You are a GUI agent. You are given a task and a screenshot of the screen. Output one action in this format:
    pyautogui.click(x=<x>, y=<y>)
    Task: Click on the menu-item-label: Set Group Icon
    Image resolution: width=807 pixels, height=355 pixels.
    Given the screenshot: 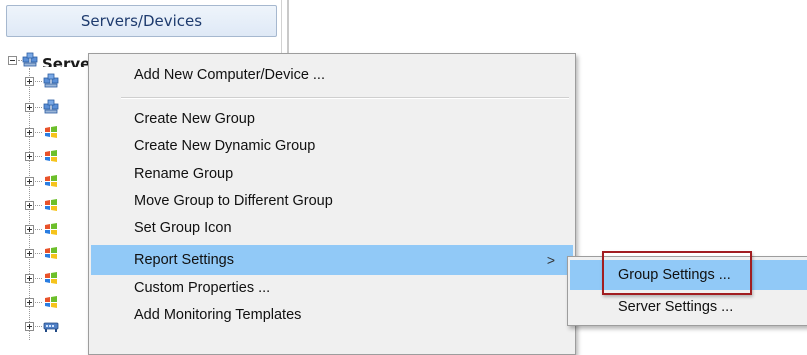 What is the action you would take?
    pyautogui.click(x=183, y=228)
    